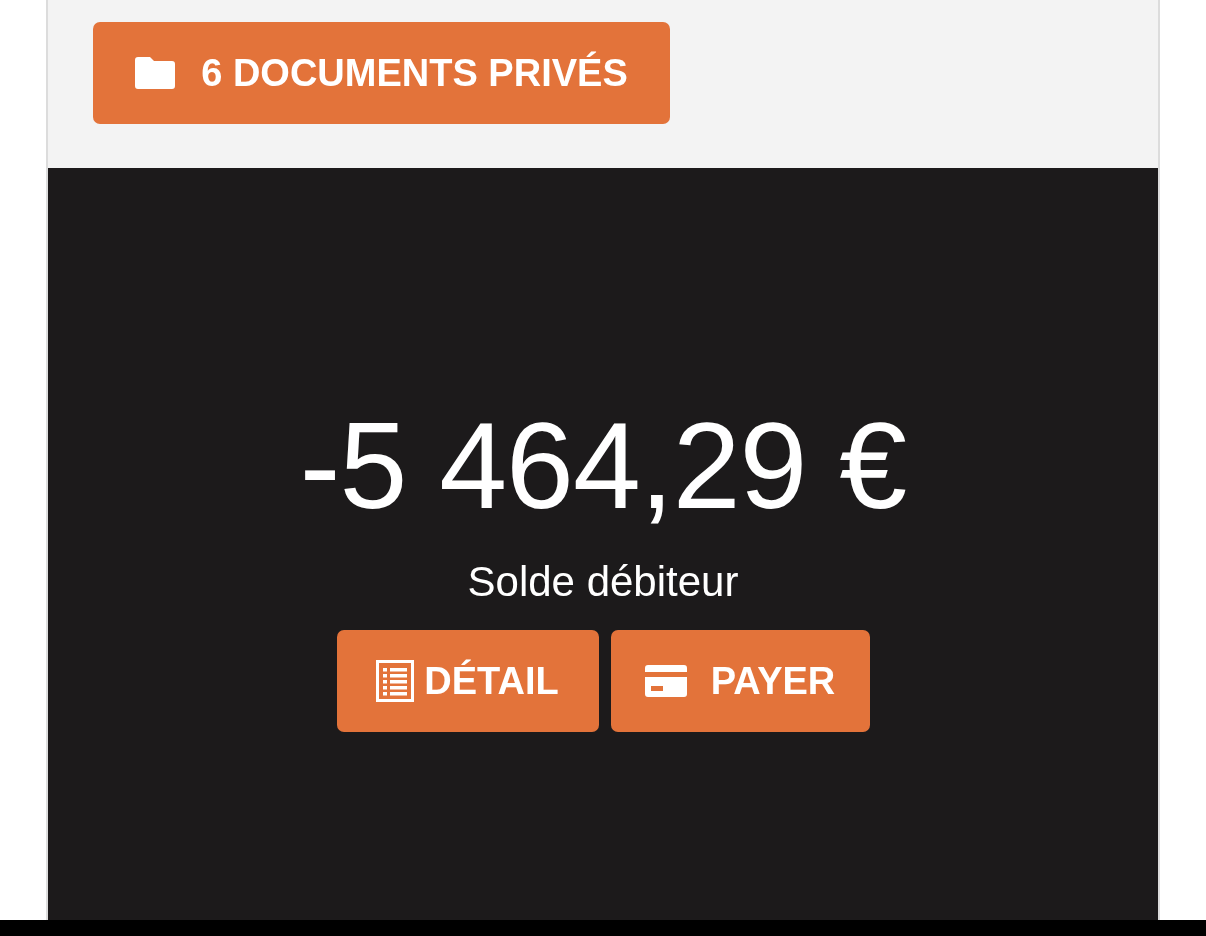 The image size is (1206, 936). Describe the element at coordinates (603, 582) in the screenshot. I see `balance-caption: Solde débiteur` at that location.